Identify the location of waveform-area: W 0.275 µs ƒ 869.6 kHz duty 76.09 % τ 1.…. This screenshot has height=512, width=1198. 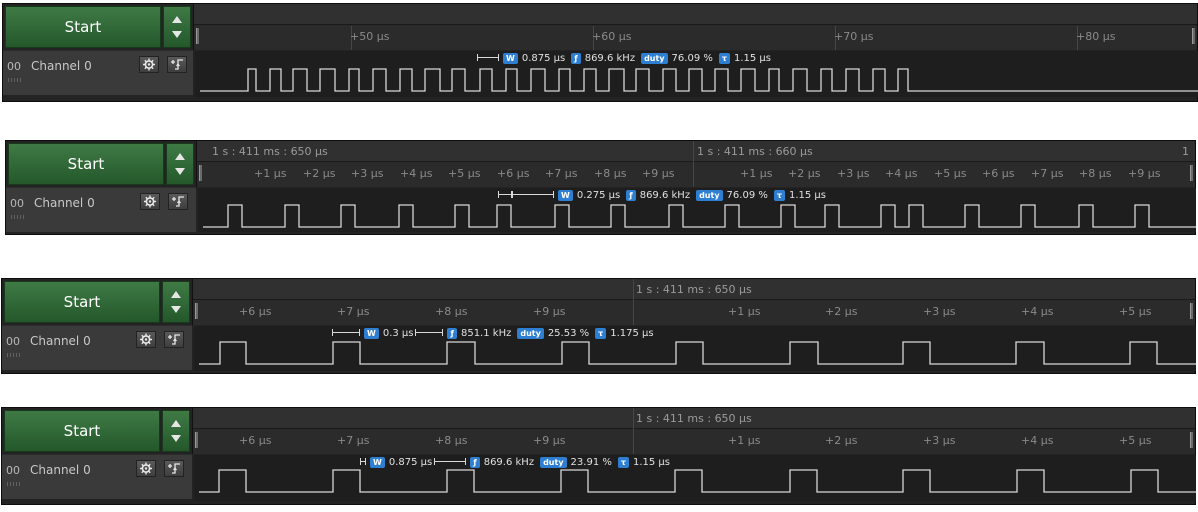
(697, 210).